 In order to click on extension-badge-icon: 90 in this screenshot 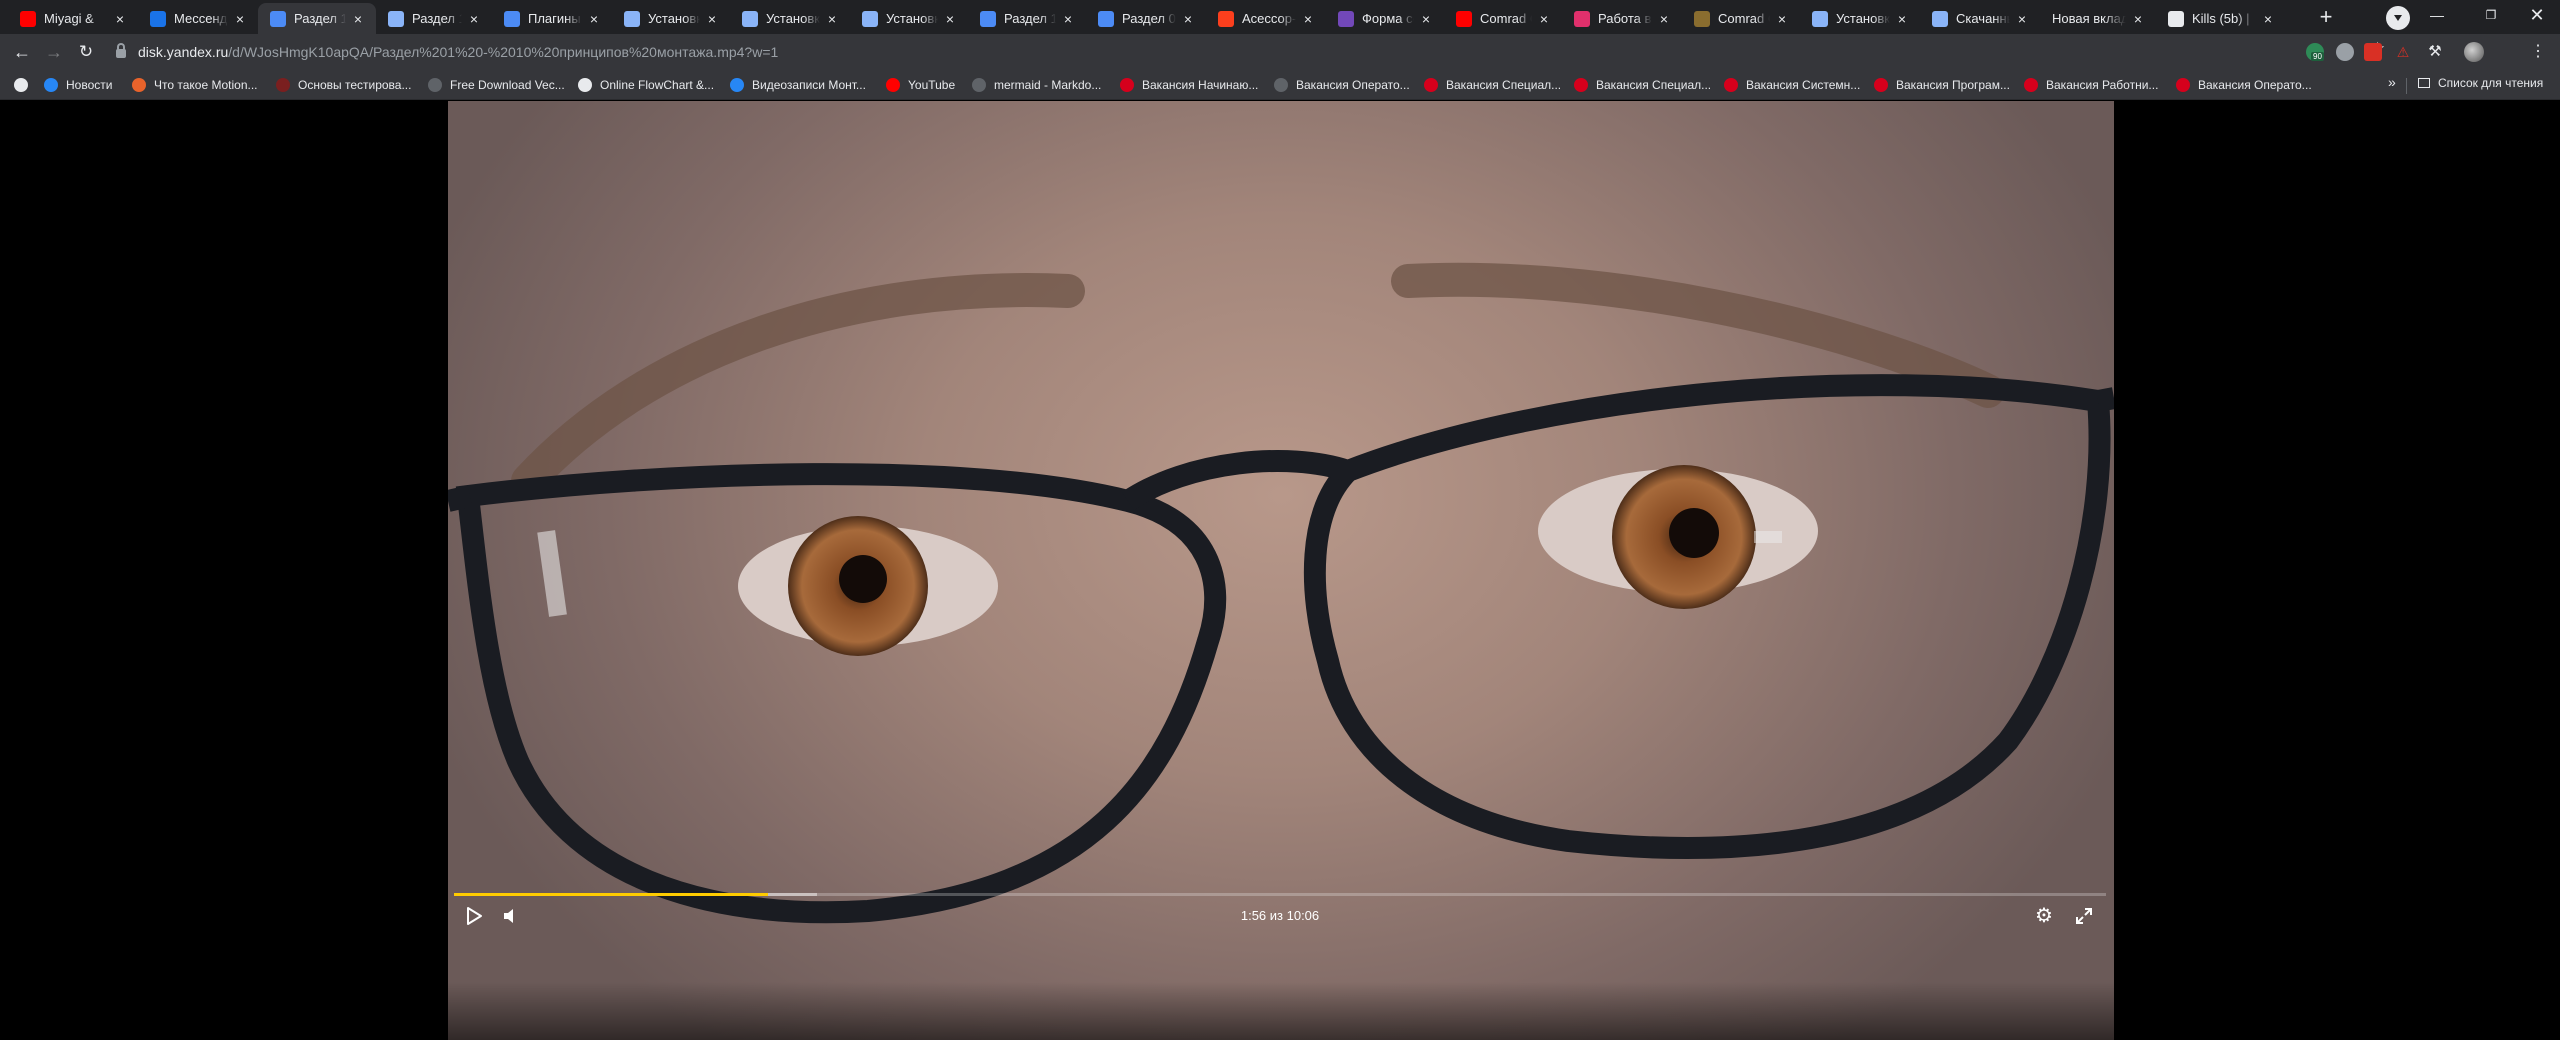, I will do `click(2315, 52)`.